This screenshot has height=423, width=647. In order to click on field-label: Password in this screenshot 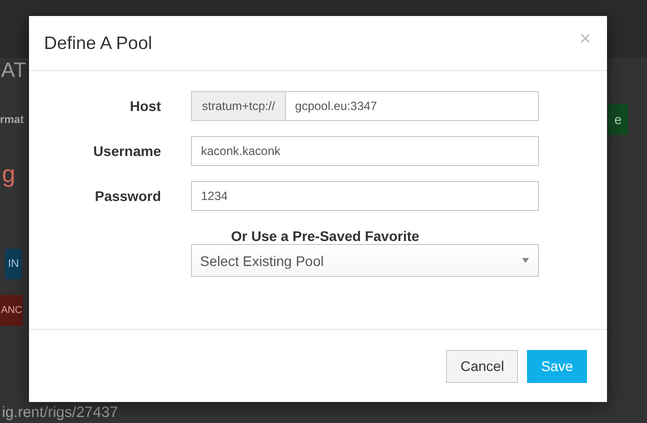, I will do `click(127, 196)`.